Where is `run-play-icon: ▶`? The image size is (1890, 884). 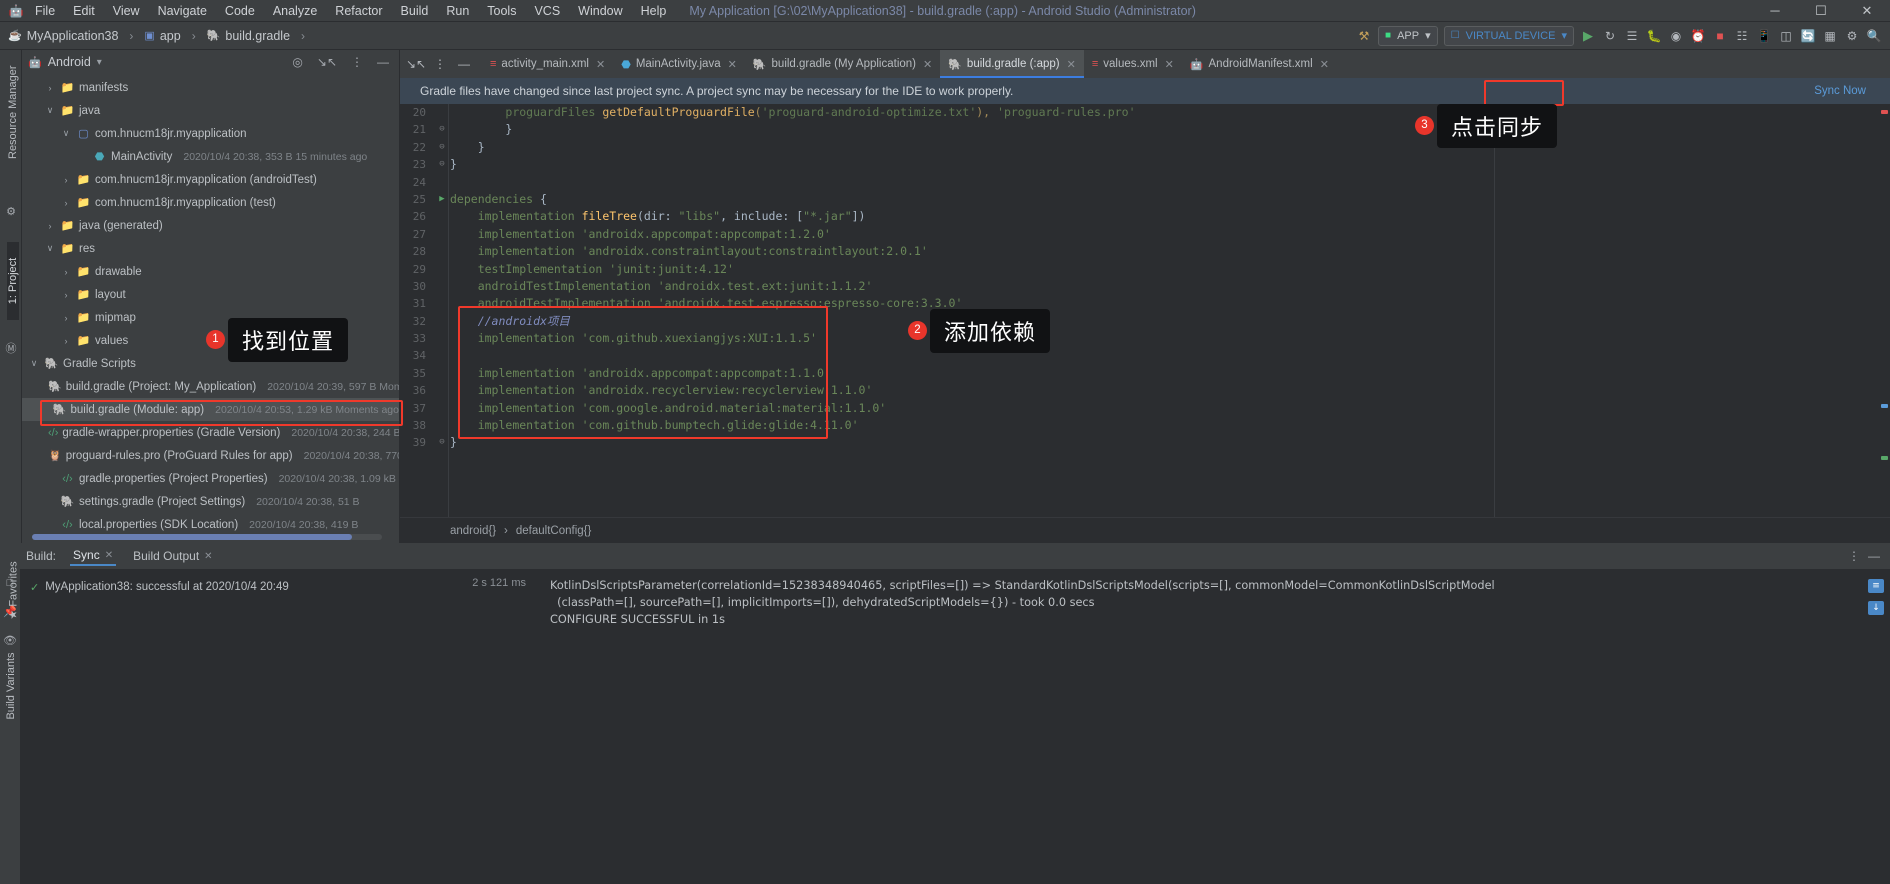 run-play-icon: ▶ is located at coordinates (1588, 36).